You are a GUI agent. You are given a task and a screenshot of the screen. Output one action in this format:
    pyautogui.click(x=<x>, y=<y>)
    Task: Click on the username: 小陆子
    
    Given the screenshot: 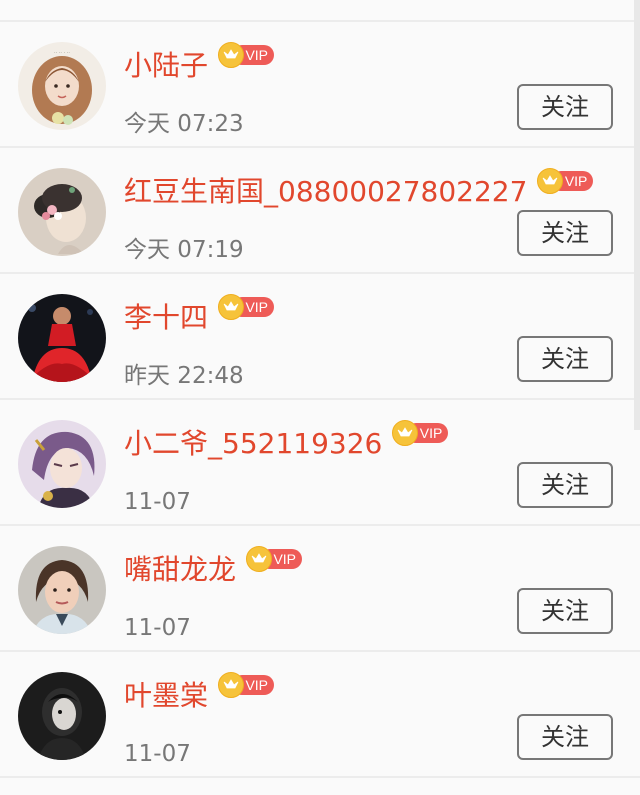 What is the action you would take?
    pyautogui.click(x=166, y=66)
    